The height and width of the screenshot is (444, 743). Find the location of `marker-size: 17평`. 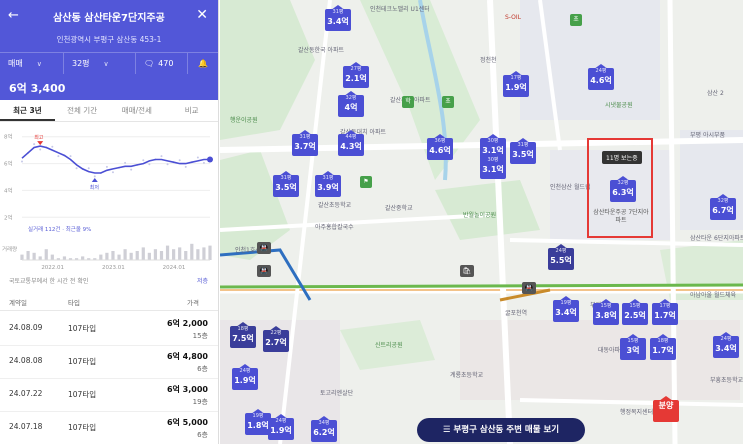

marker-size: 17평 is located at coordinates (516, 78).